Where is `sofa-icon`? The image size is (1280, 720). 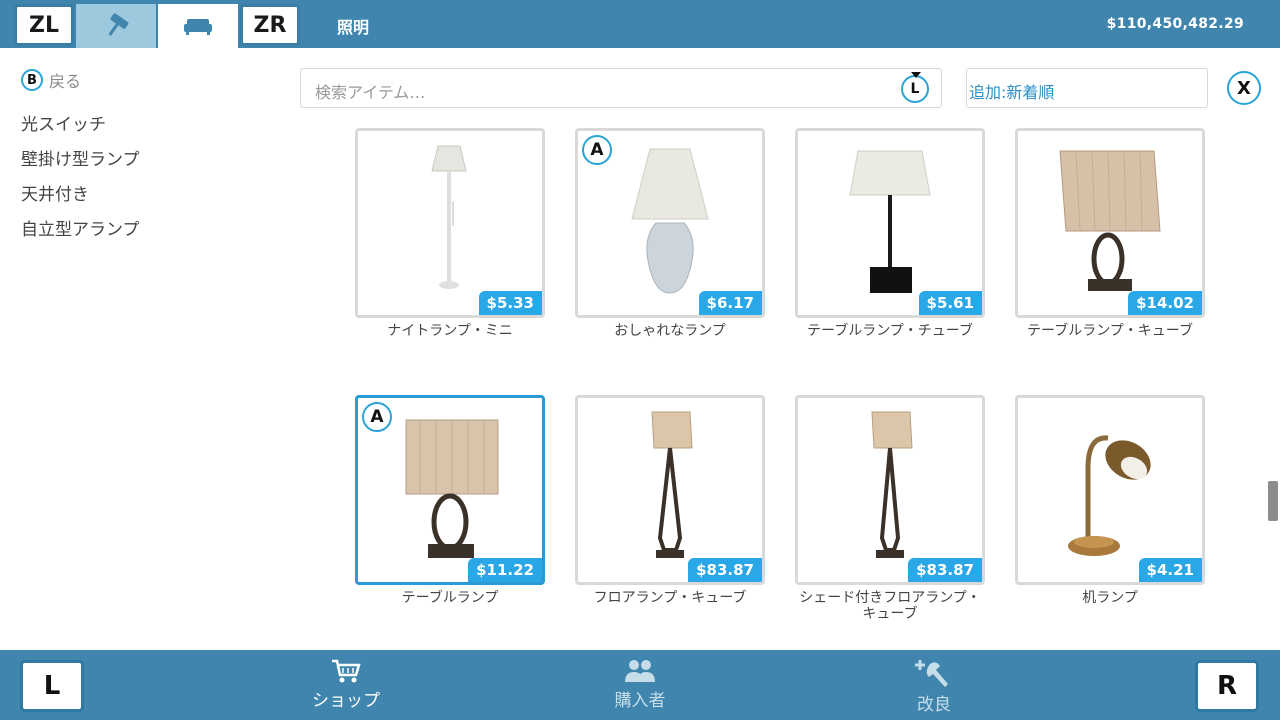
sofa-icon is located at coordinates (198, 27).